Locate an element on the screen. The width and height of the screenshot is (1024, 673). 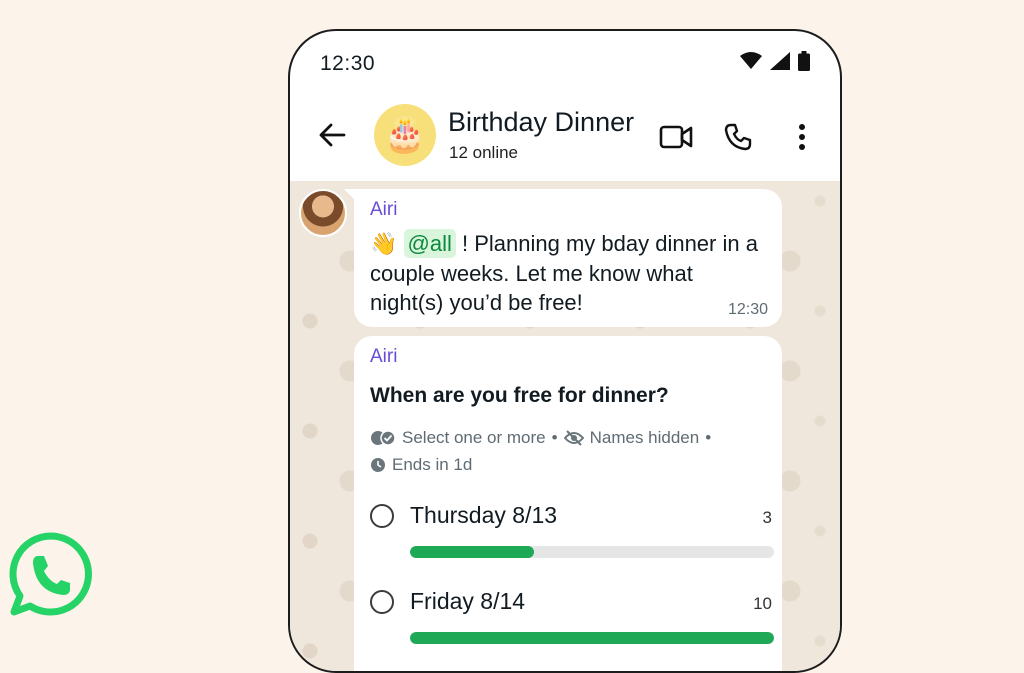
wifi-icon is located at coordinates (751, 60).